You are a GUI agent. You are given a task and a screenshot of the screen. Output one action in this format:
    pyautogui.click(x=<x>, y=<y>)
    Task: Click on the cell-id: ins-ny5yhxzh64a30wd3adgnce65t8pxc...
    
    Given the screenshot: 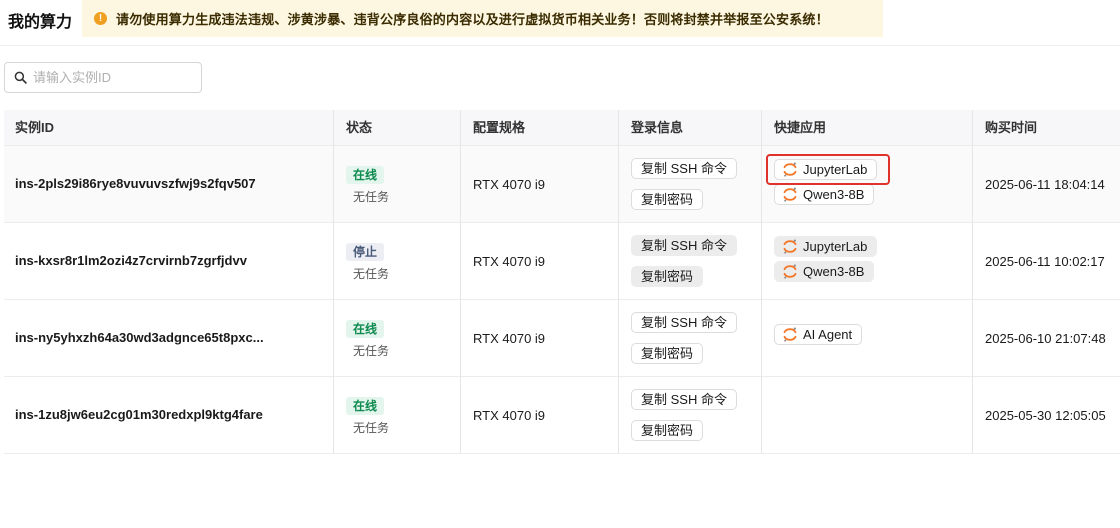 What is the action you would take?
    pyautogui.click(x=168, y=338)
    